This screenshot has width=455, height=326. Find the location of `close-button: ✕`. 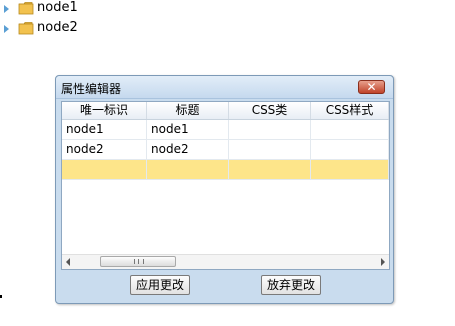

close-button: ✕ is located at coordinates (371, 87).